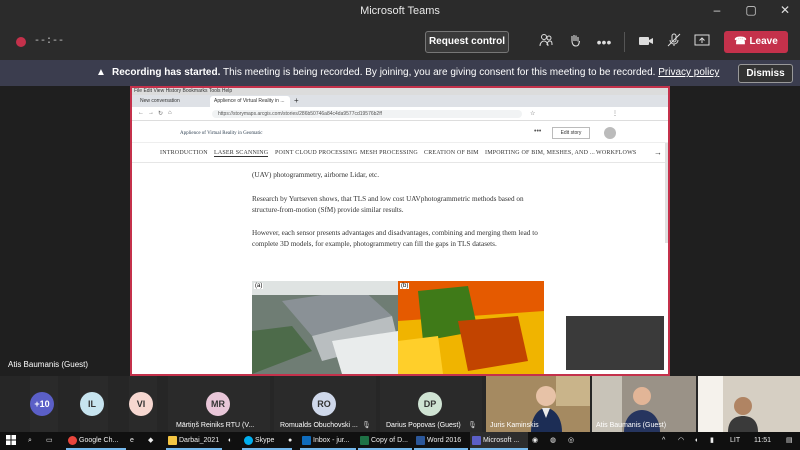 This screenshot has height=450, width=800. What do you see at coordinates (233, 441) in the screenshot?
I see `app-icon: ◐` at bounding box center [233, 441].